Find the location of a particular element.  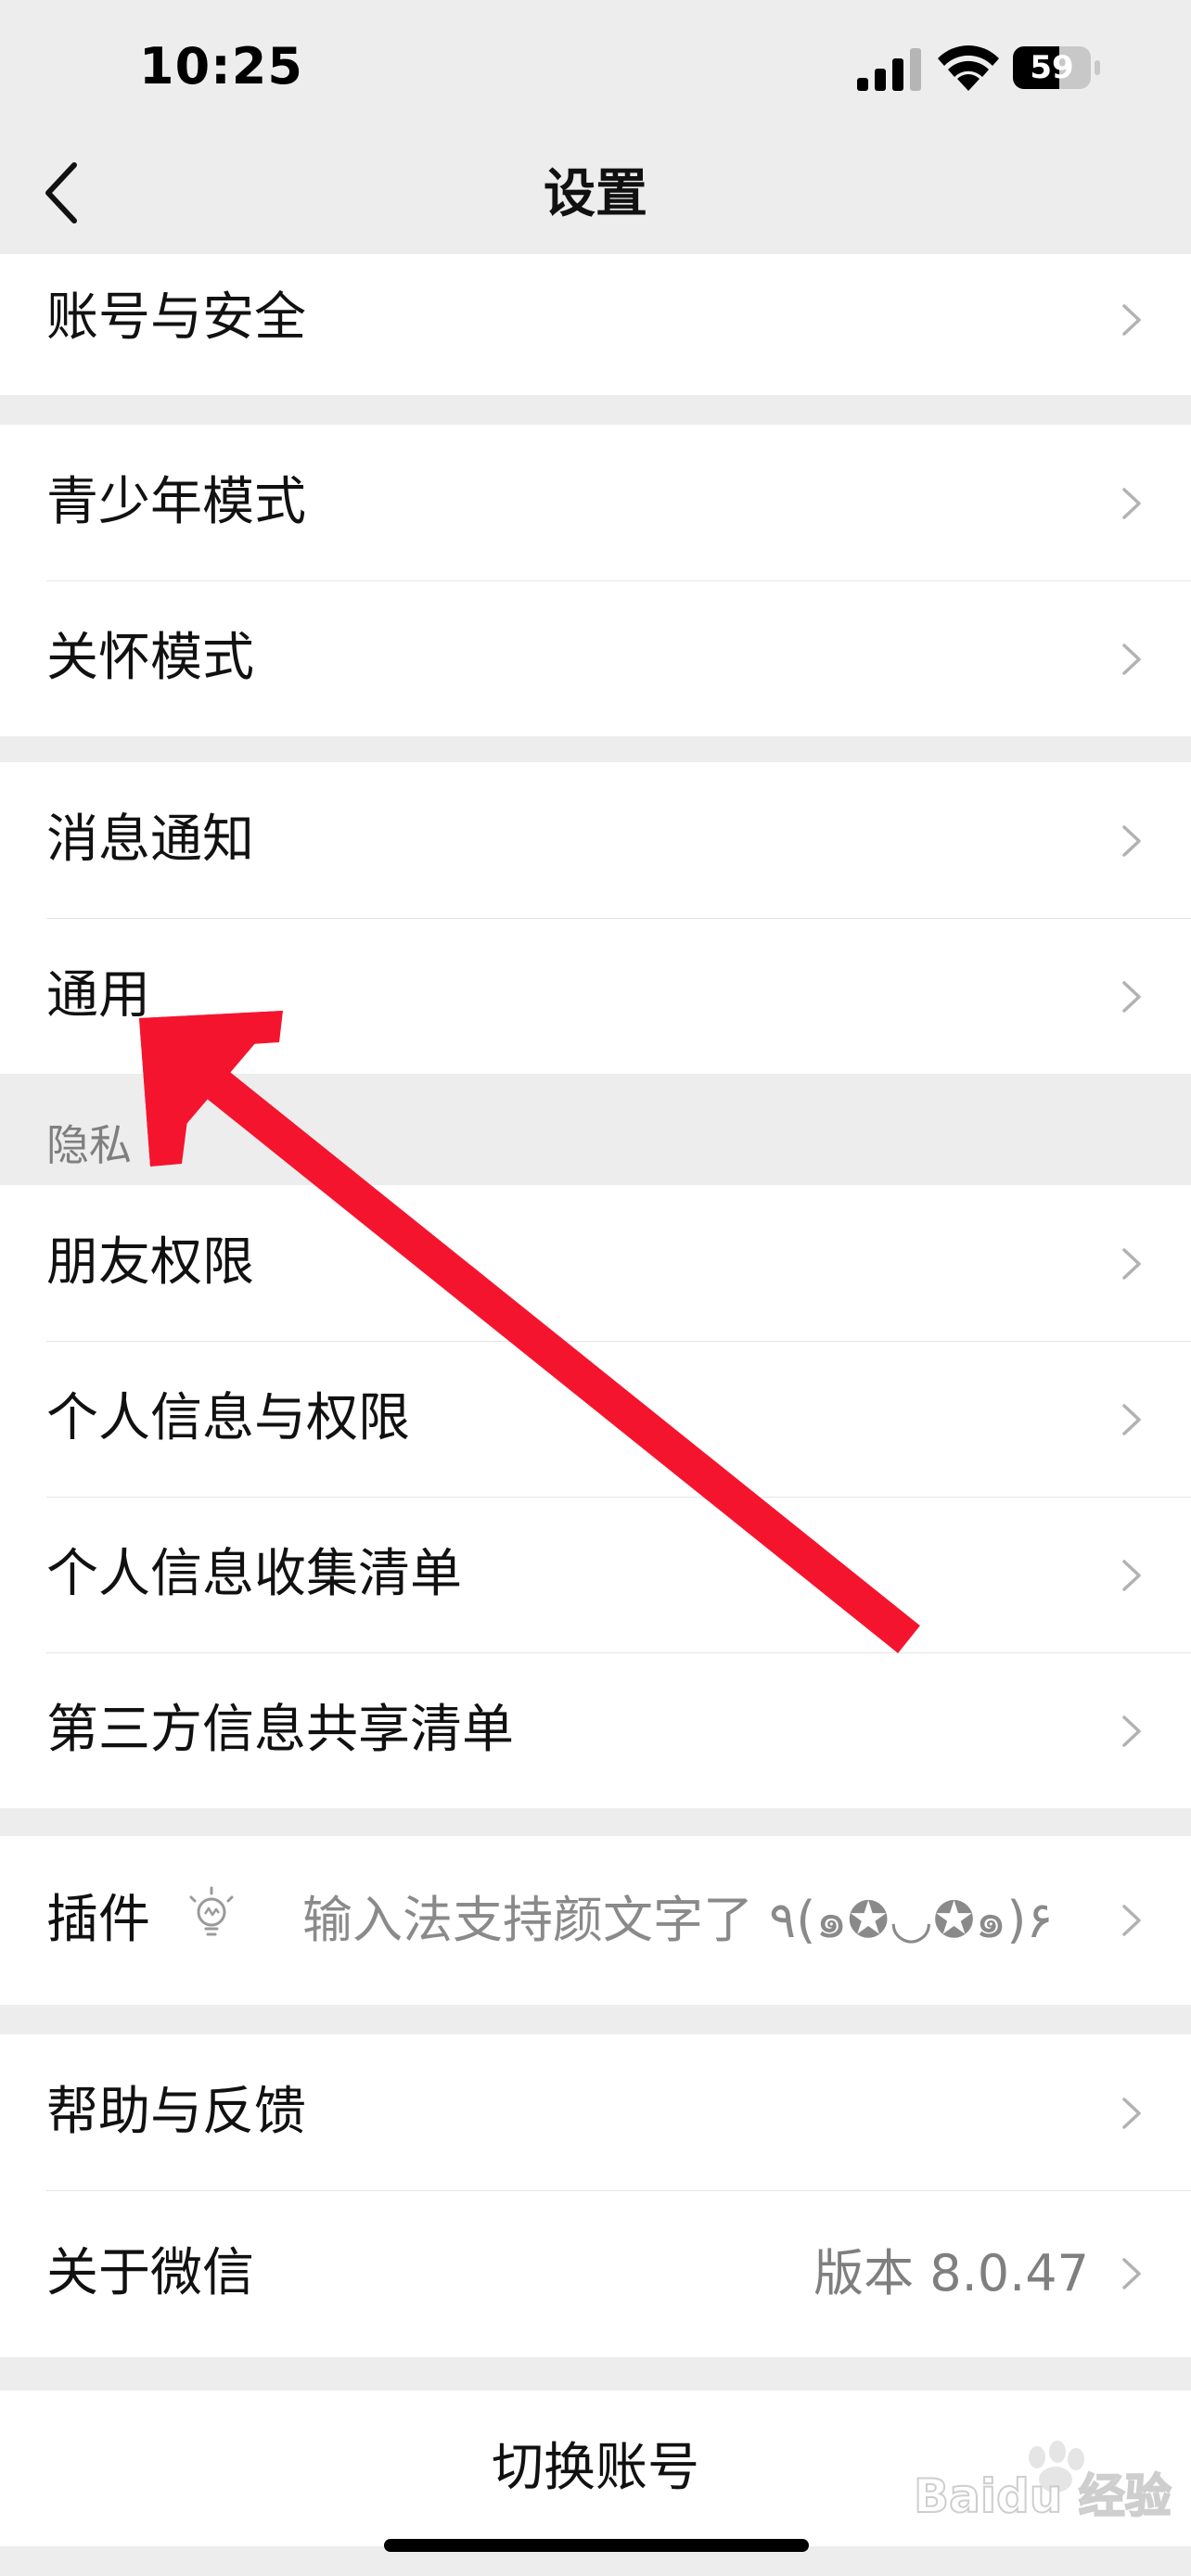

back-chevron-icon is located at coordinates (62, 193).